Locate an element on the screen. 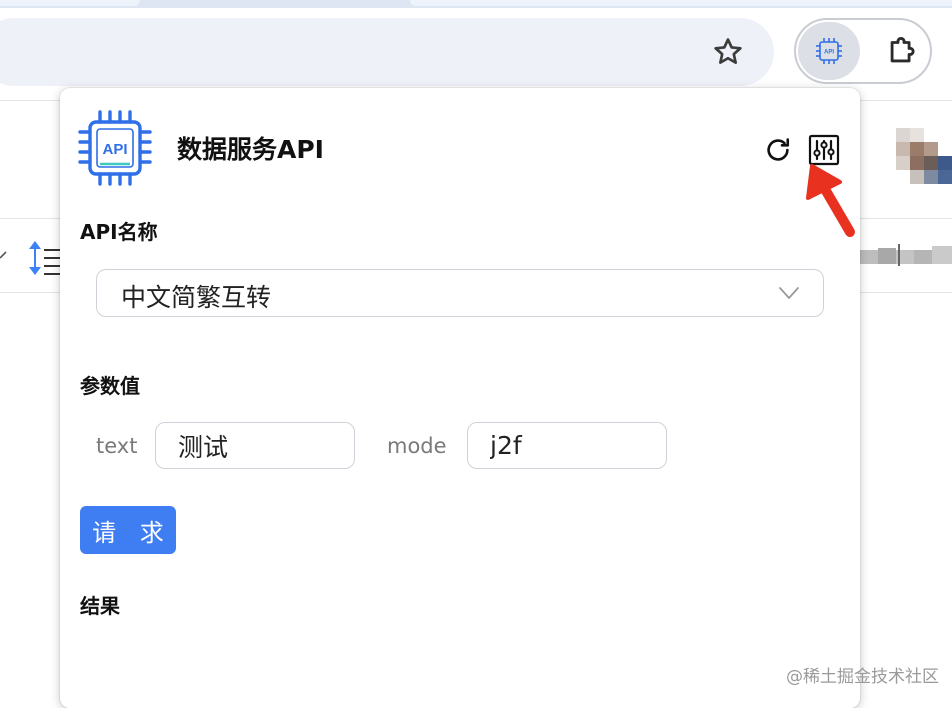 This screenshot has height=708, width=952. param-text-input is located at coordinates (255, 445).